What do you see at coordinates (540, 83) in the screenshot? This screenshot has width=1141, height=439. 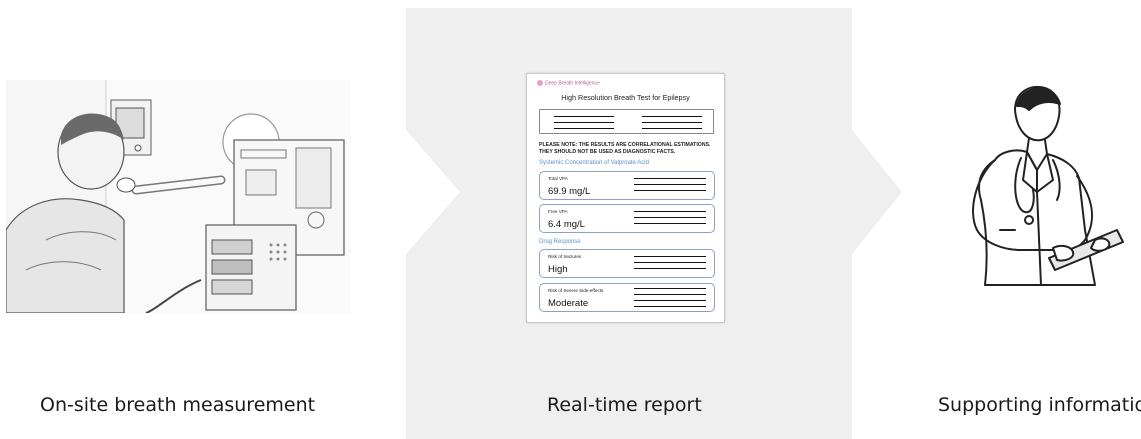 I see `brand-logo-icon` at bounding box center [540, 83].